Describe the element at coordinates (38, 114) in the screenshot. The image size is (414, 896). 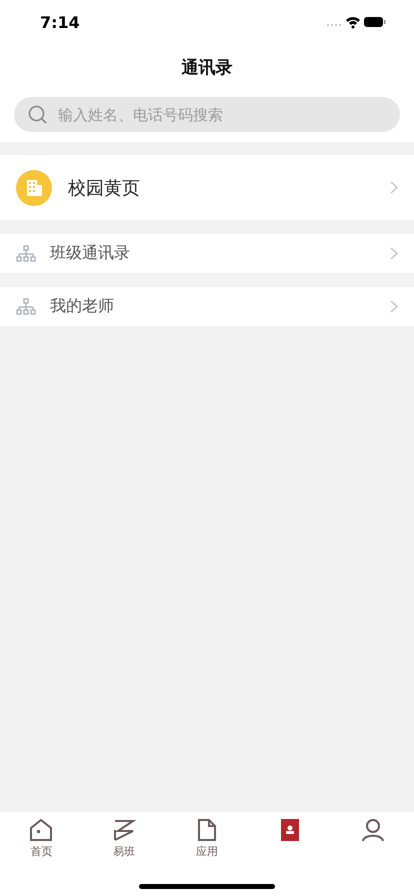
I see `search-icon` at that location.